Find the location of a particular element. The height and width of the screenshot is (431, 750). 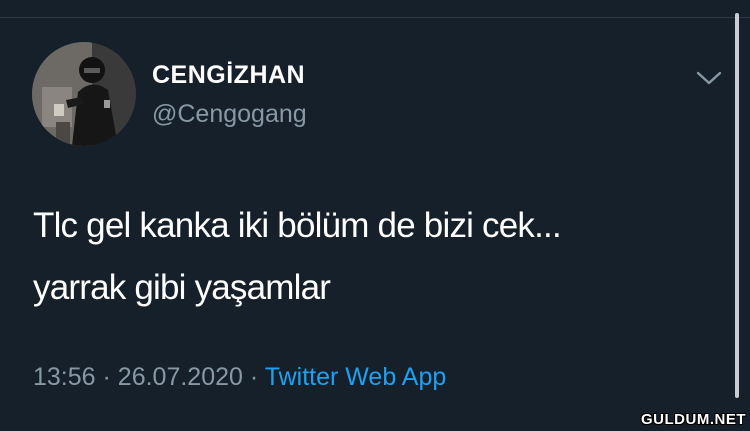

tweet-meta: 13:56 · 26.07.2020 · Twitter Web App is located at coordinates (239, 377).